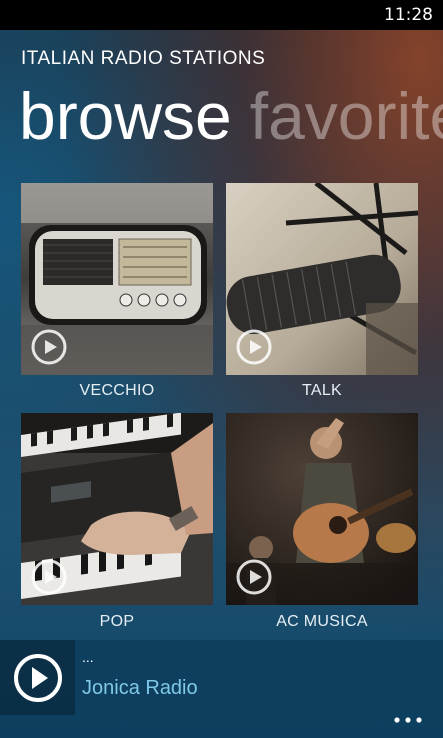 This screenshot has height=738, width=443. Describe the element at coordinates (408, 15) in the screenshot. I see `status-clock: 11:28` at that location.